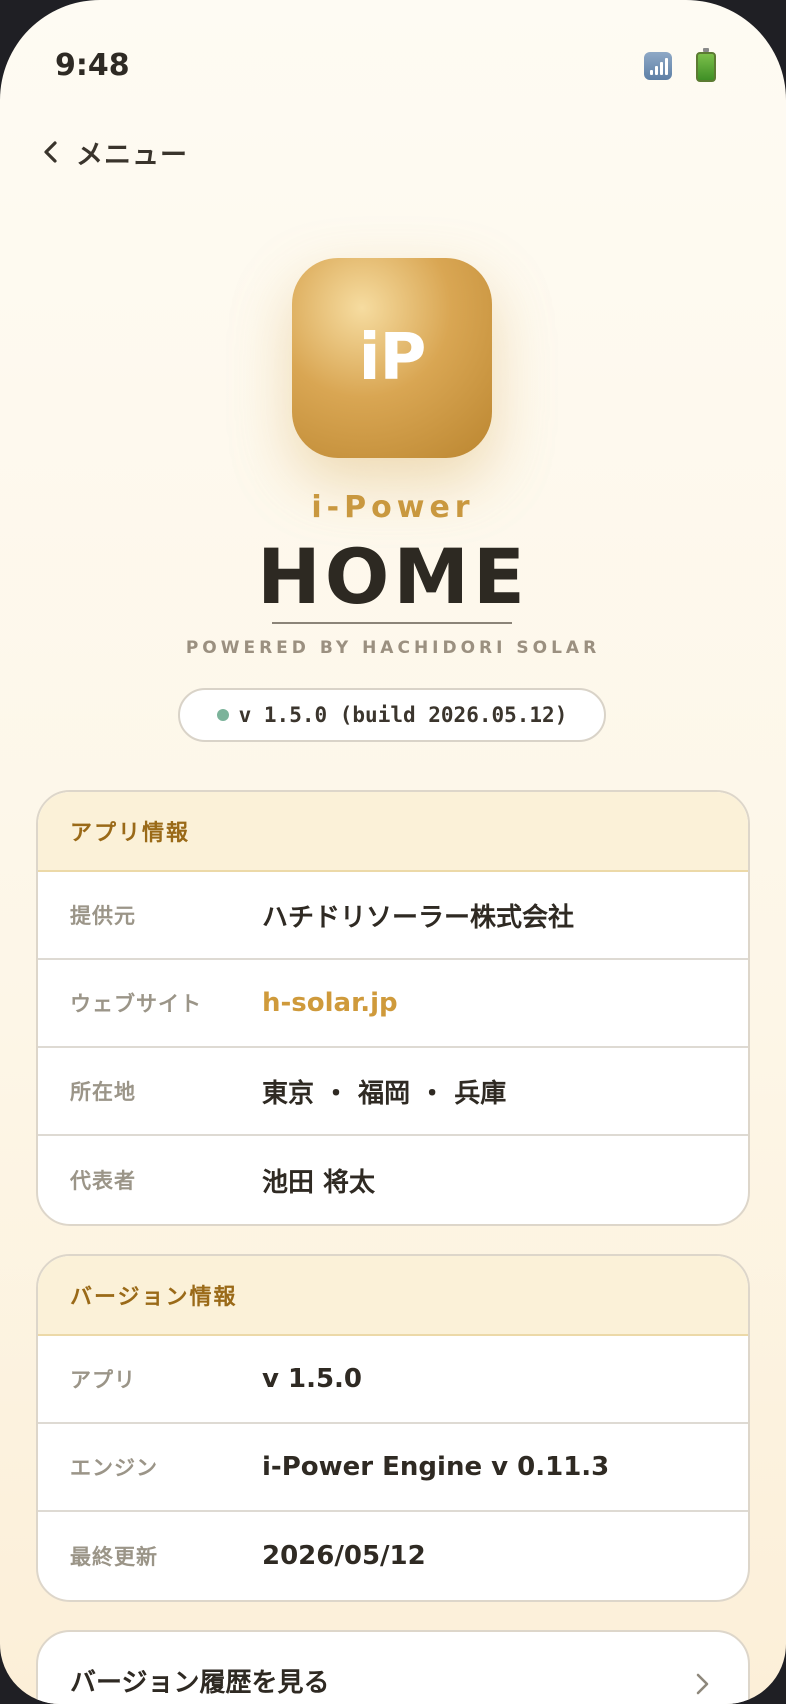 This screenshot has width=786, height=1704. Describe the element at coordinates (393, 648) in the screenshot. I see `powered-by-text: POWERED BY HACHIDORI SOLAR` at that location.